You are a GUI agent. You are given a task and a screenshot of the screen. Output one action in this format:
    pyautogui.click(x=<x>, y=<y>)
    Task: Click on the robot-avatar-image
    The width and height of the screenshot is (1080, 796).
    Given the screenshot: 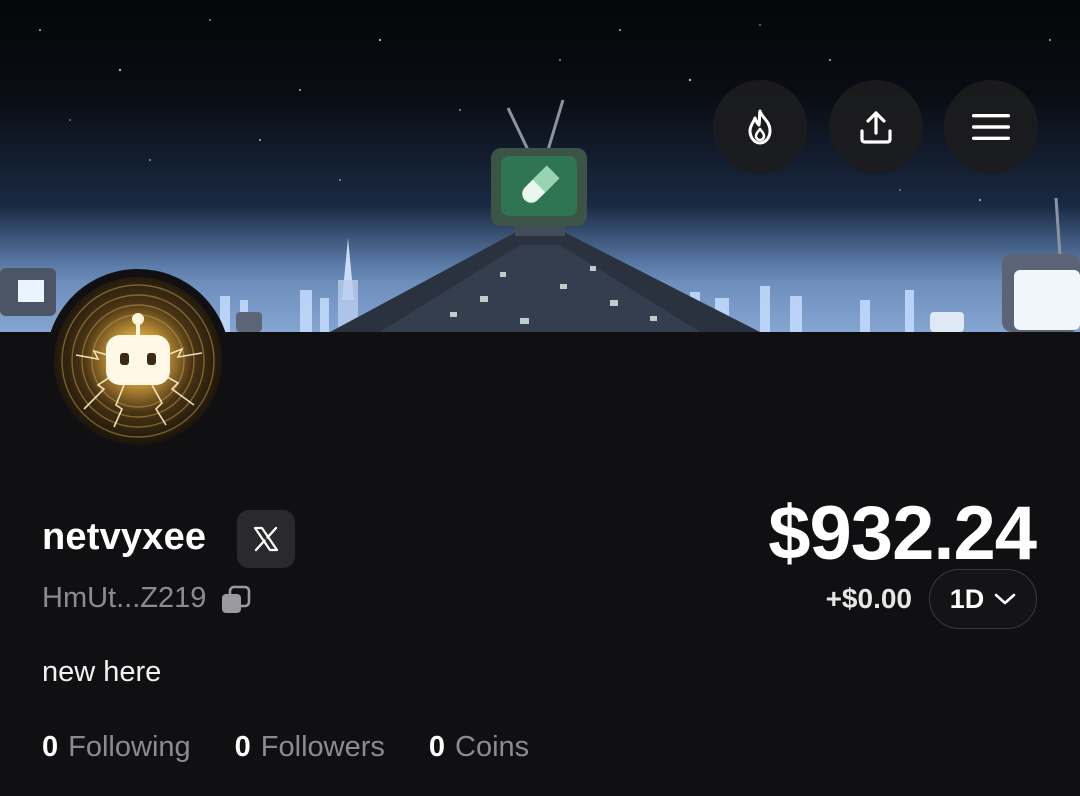 What is the action you would take?
    pyautogui.click(x=138, y=361)
    